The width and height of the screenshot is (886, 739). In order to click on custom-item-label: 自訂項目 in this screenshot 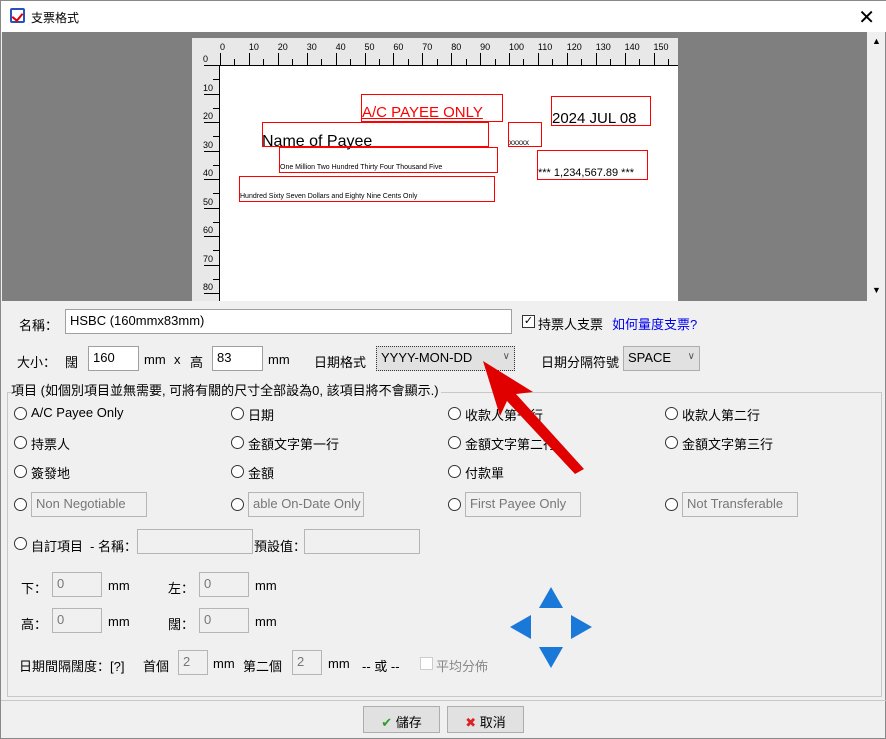, I will do `click(57, 546)`.